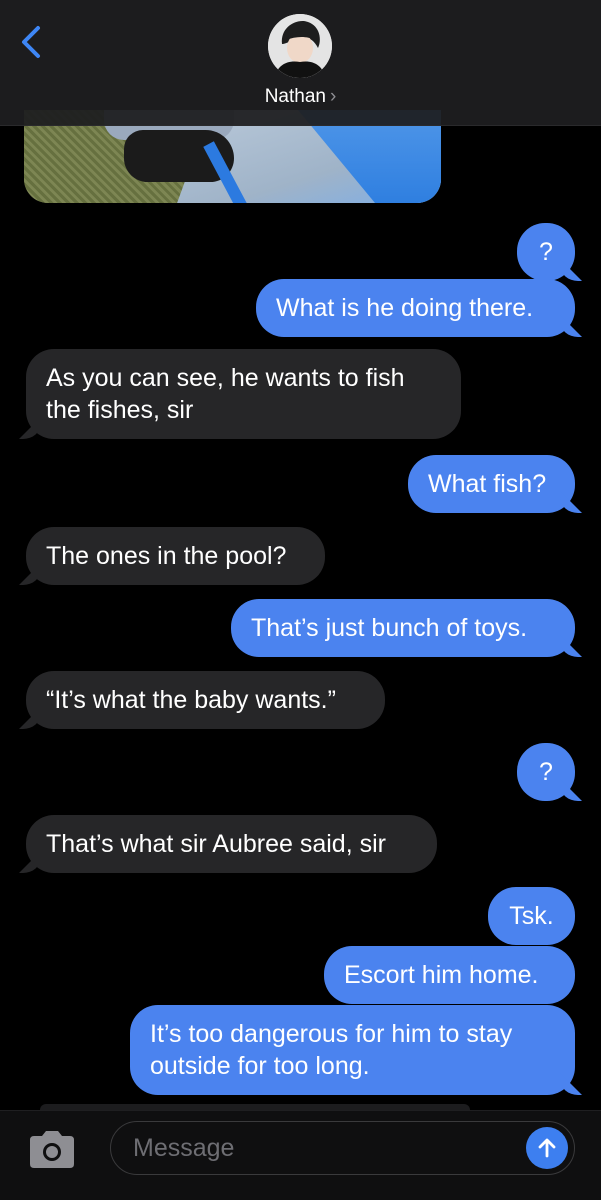 This screenshot has height=1200, width=601. What do you see at coordinates (52, 1149) in the screenshot?
I see `camera-icon` at bounding box center [52, 1149].